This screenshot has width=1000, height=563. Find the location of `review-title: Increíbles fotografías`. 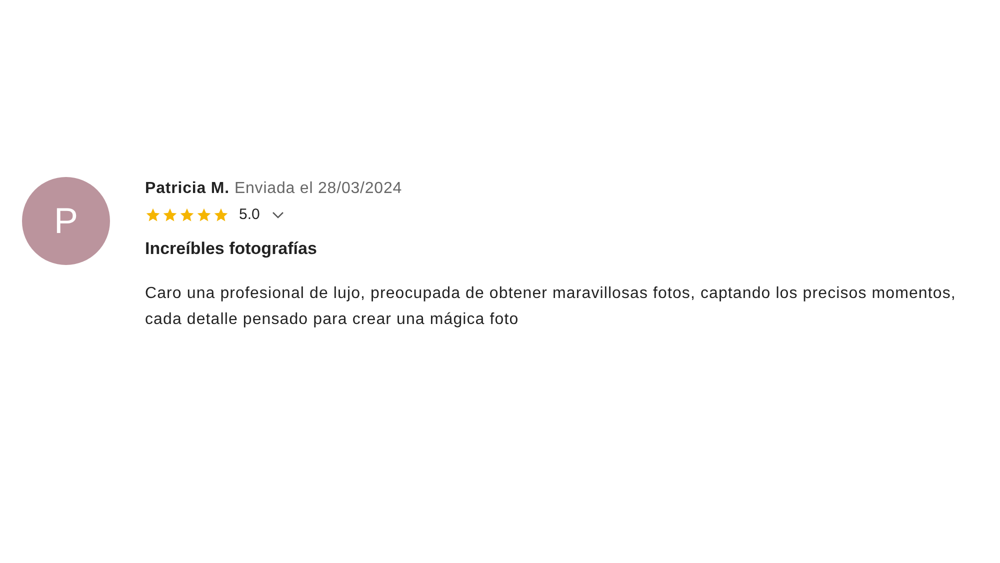

review-title: Increíbles fotografías is located at coordinates (231, 249).